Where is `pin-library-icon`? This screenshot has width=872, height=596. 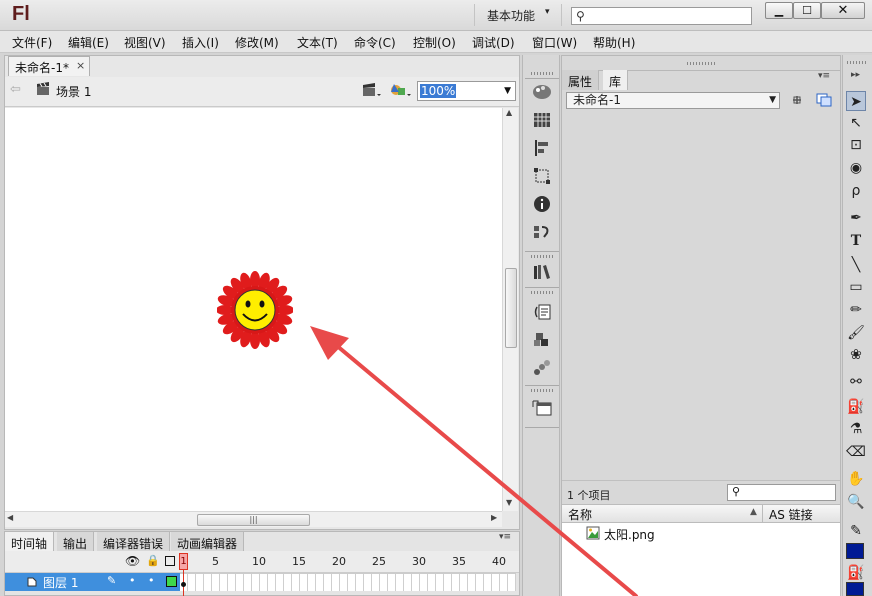
pin-library-icon is located at coordinates (797, 100).